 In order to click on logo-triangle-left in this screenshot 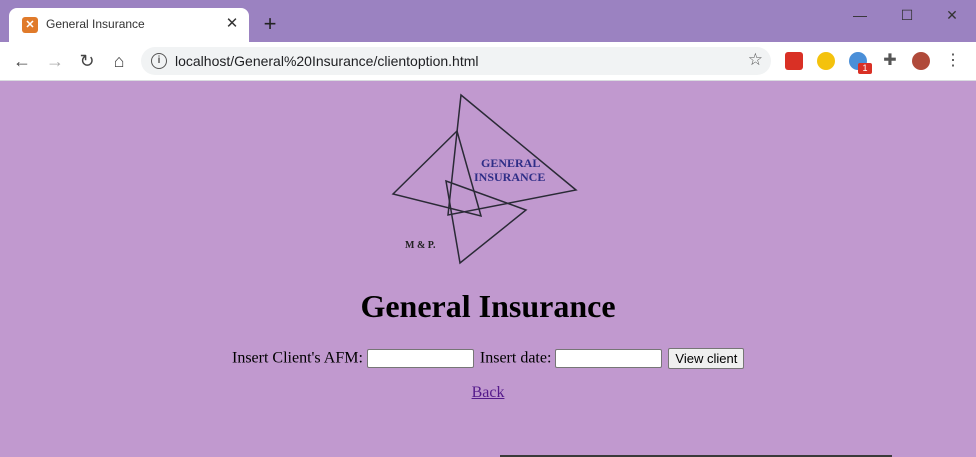, I will do `click(437, 173)`.